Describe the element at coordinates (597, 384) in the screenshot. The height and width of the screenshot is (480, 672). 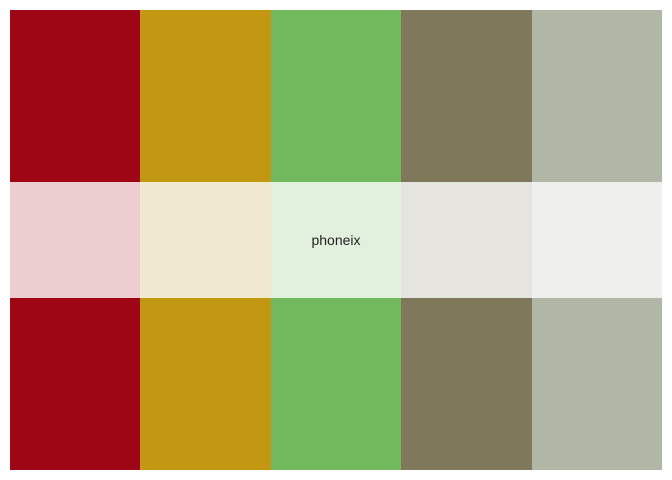
I see `swatch-5-bottom` at that location.